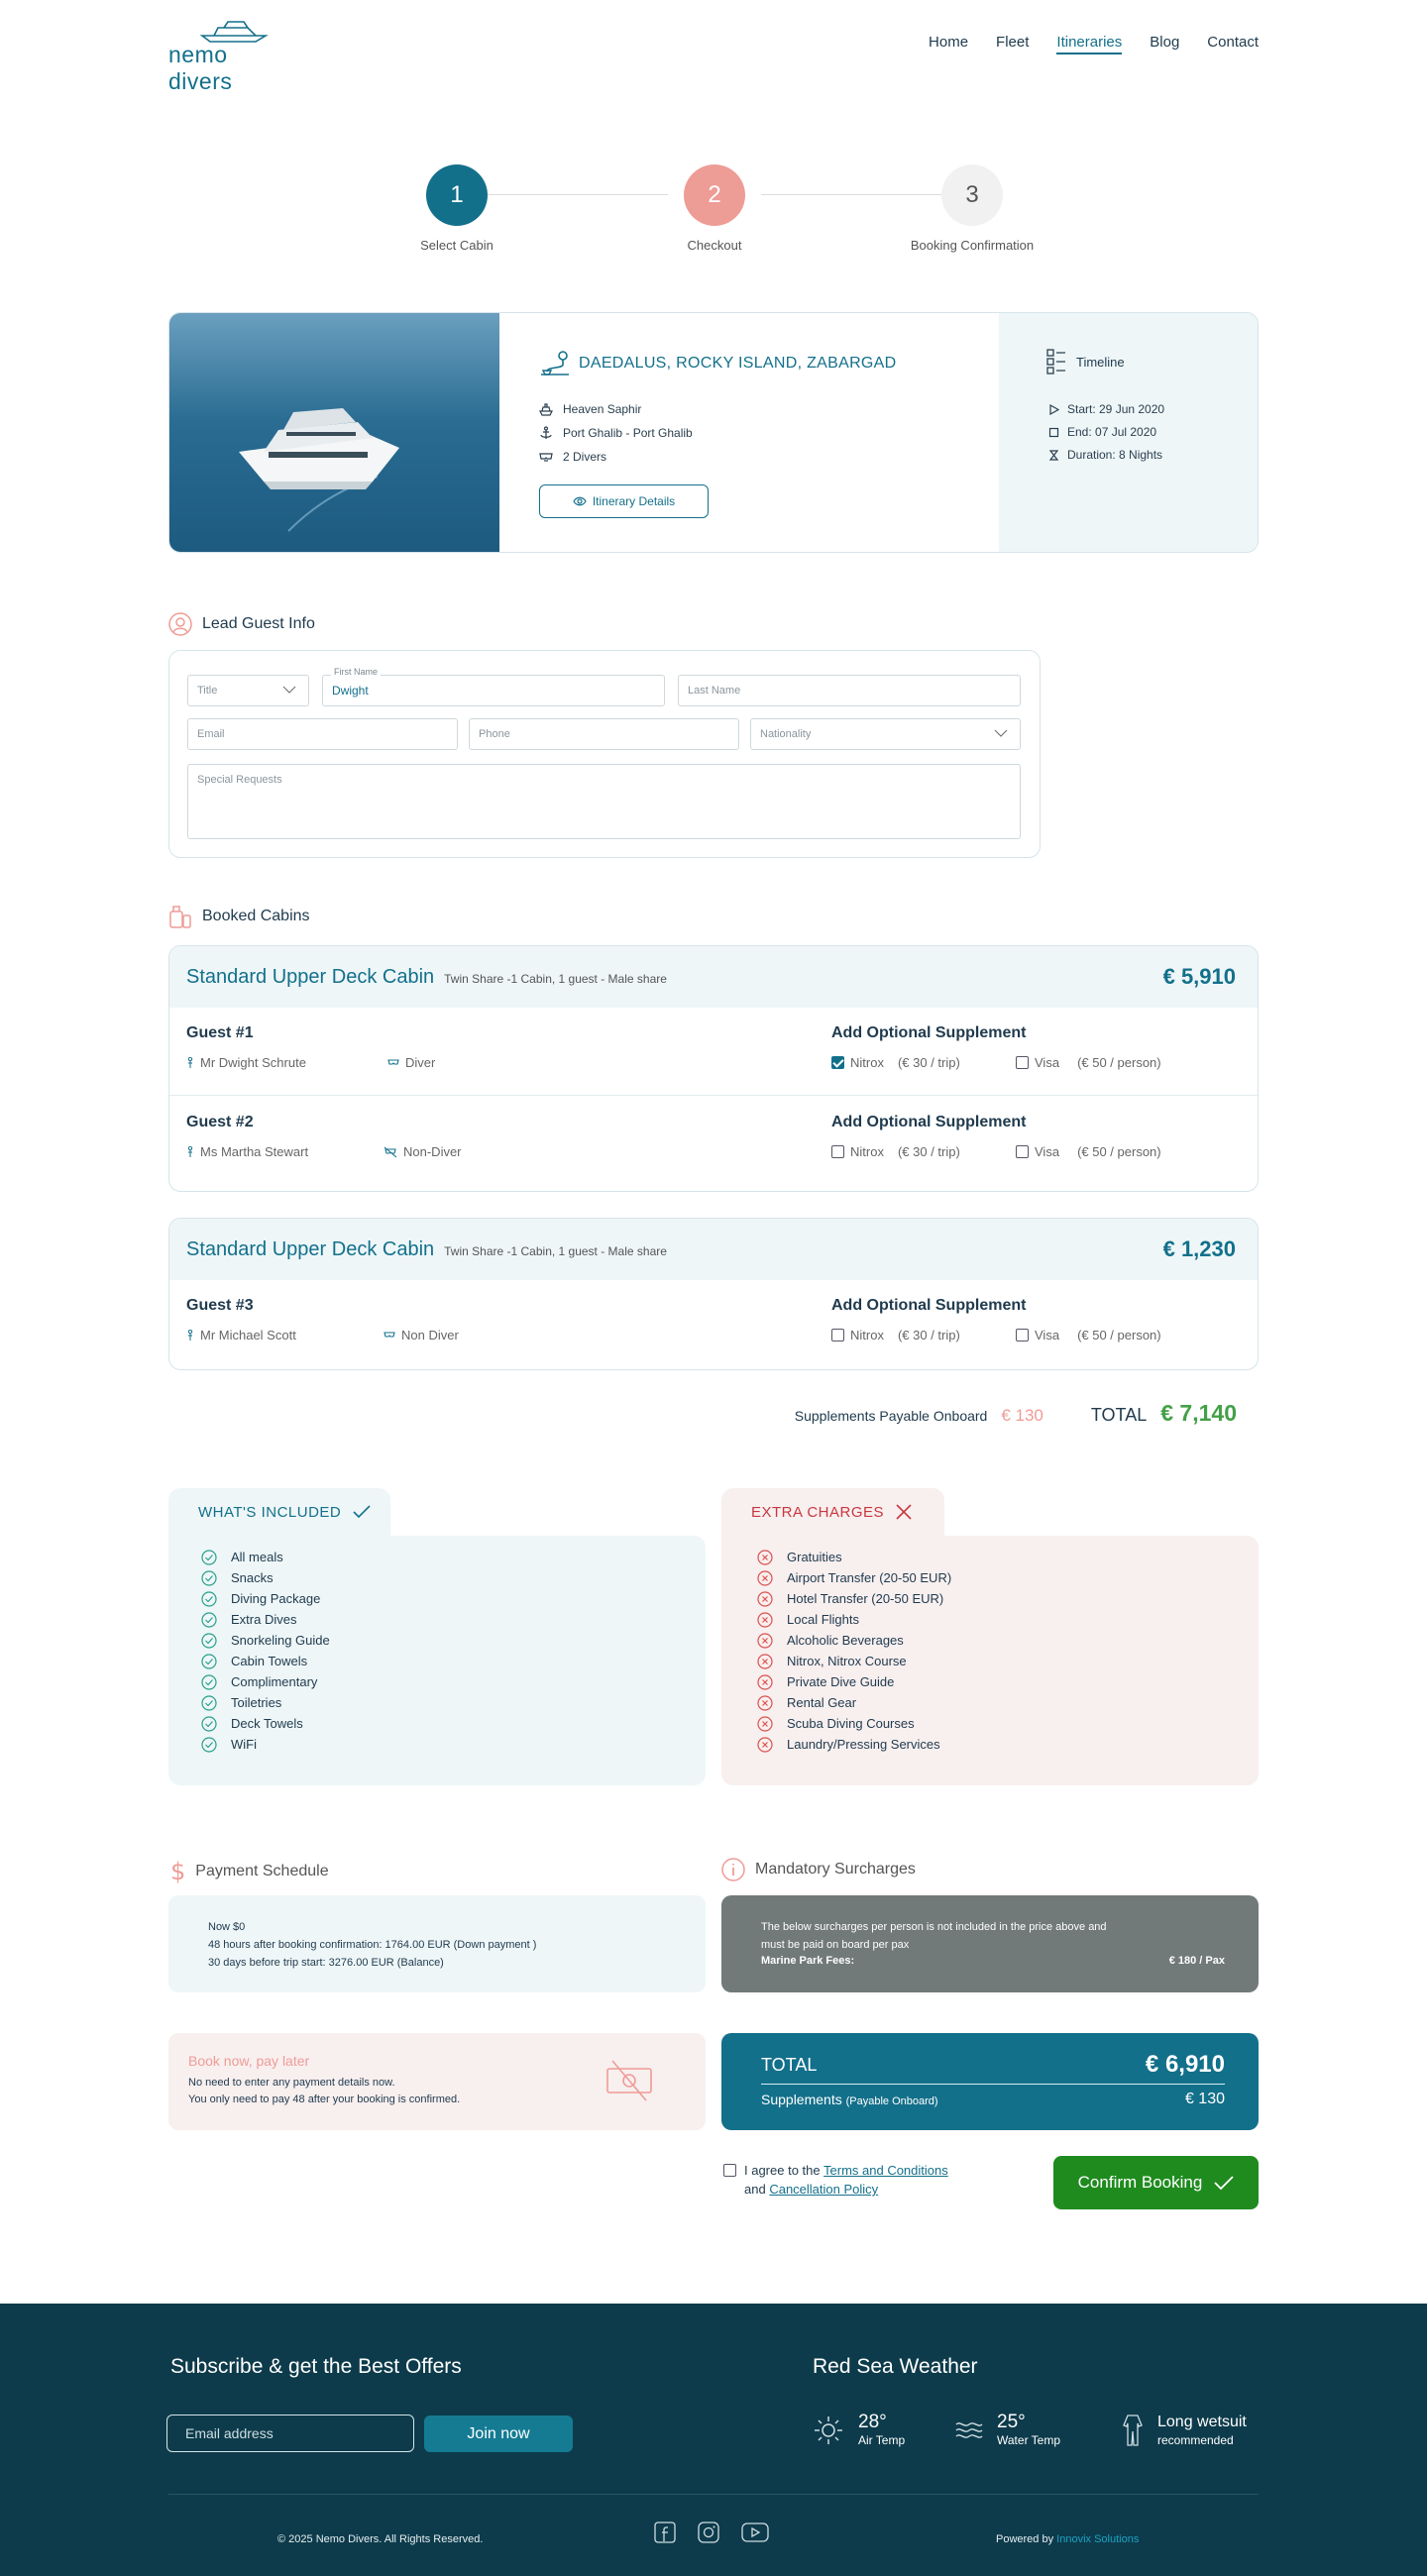  Describe the element at coordinates (1198, 1413) in the screenshot. I see `total-value: € 7,140` at that location.